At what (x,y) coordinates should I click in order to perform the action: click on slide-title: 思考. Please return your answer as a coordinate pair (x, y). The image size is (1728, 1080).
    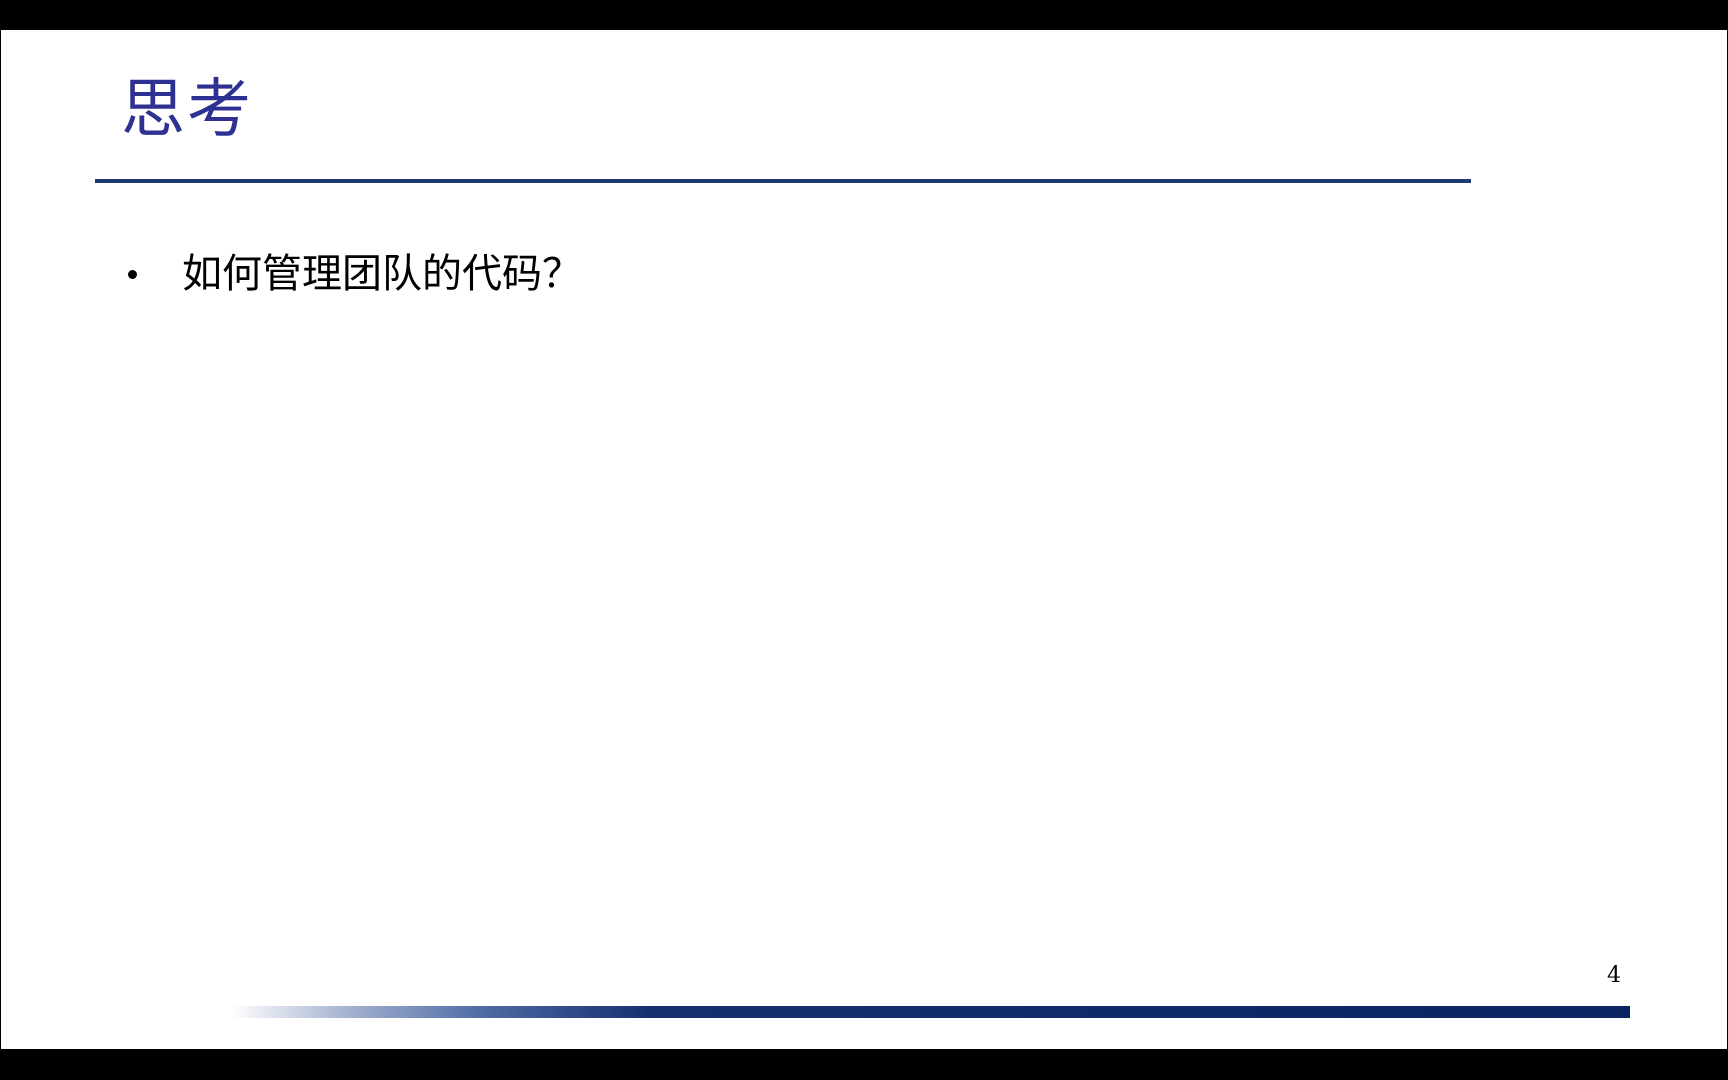
    Looking at the image, I should click on (187, 110).